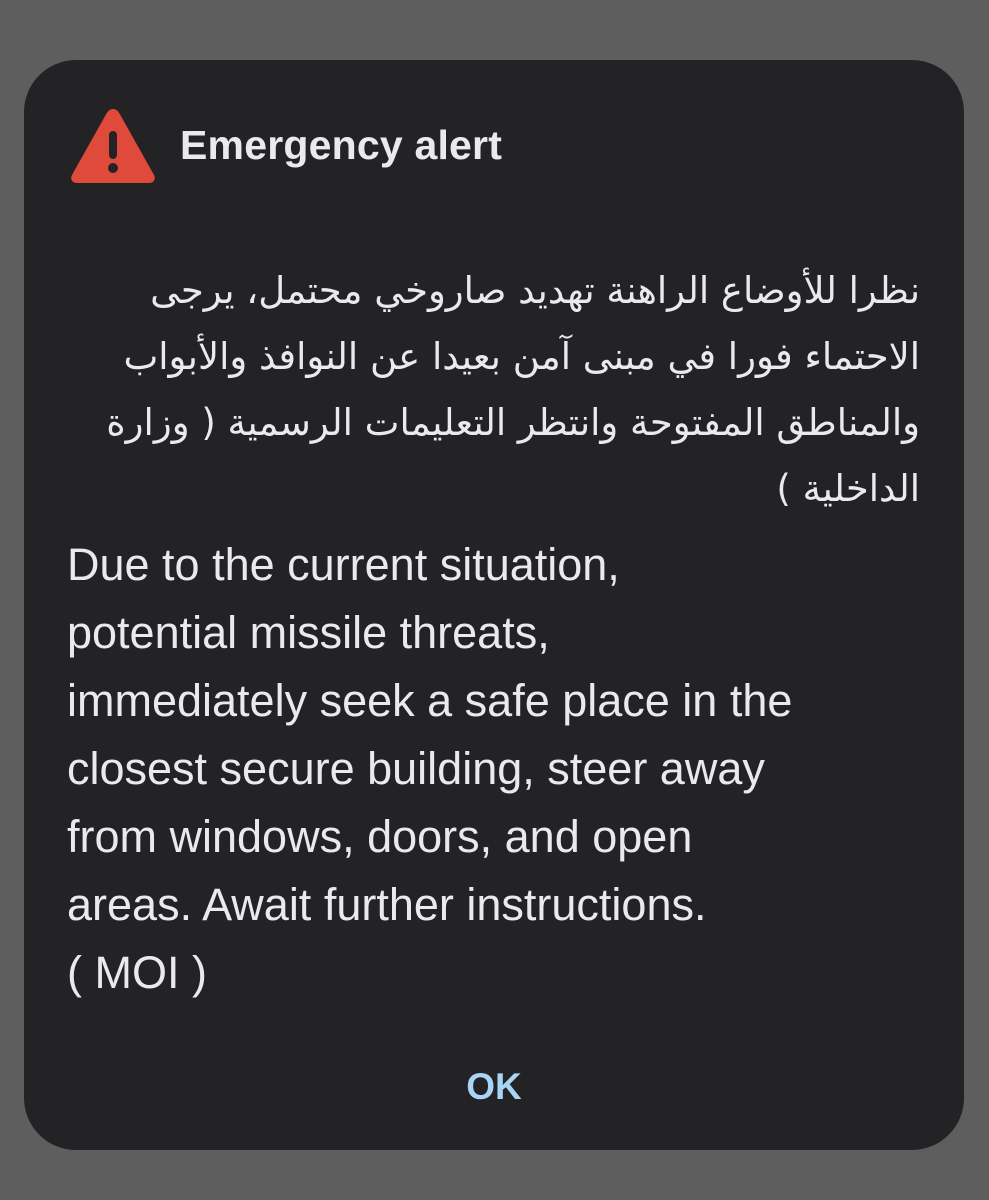  I want to click on message-line: Due to the current situation,, so click(343, 564).